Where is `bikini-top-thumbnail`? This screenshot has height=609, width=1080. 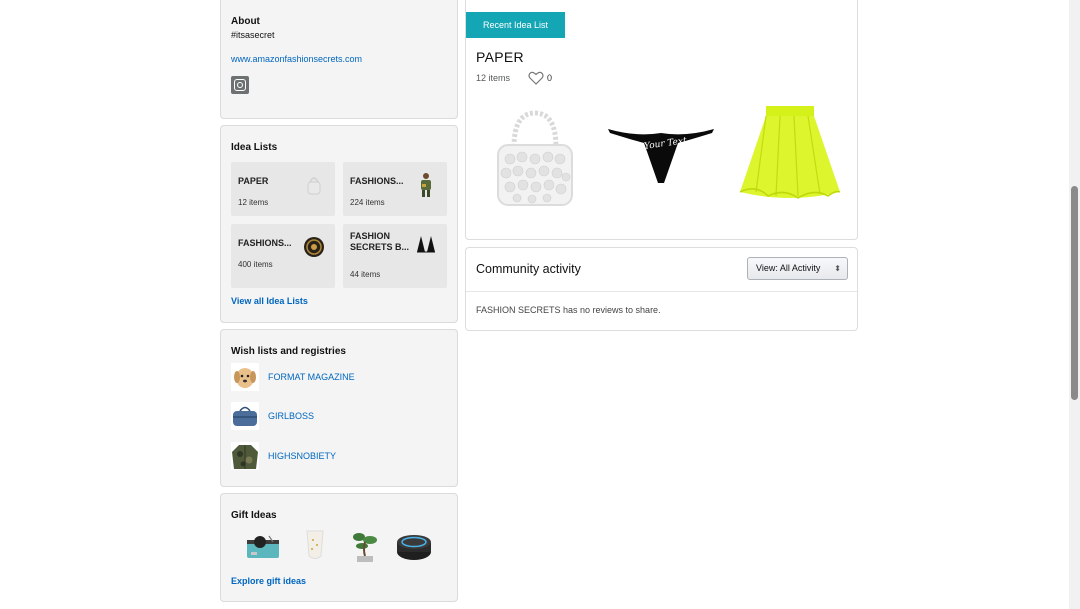 bikini-top-thumbnail is located at coordinates (426, 244).